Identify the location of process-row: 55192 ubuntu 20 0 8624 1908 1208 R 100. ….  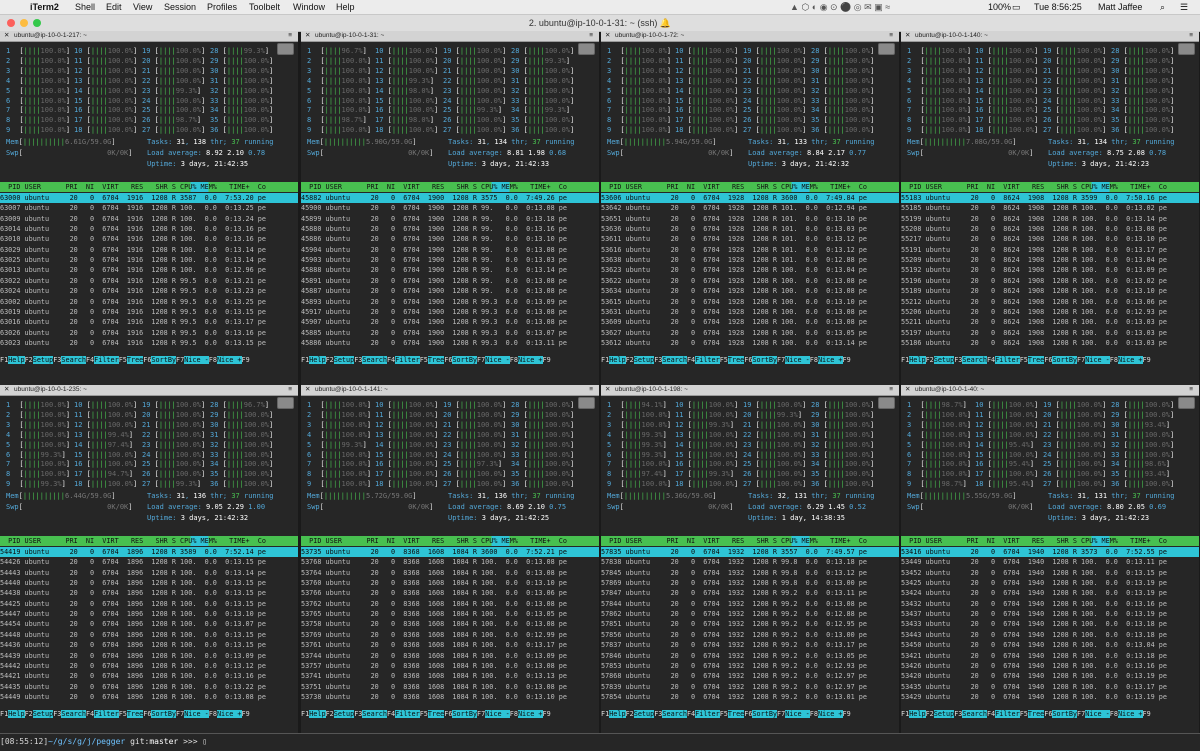
(1050, 270).